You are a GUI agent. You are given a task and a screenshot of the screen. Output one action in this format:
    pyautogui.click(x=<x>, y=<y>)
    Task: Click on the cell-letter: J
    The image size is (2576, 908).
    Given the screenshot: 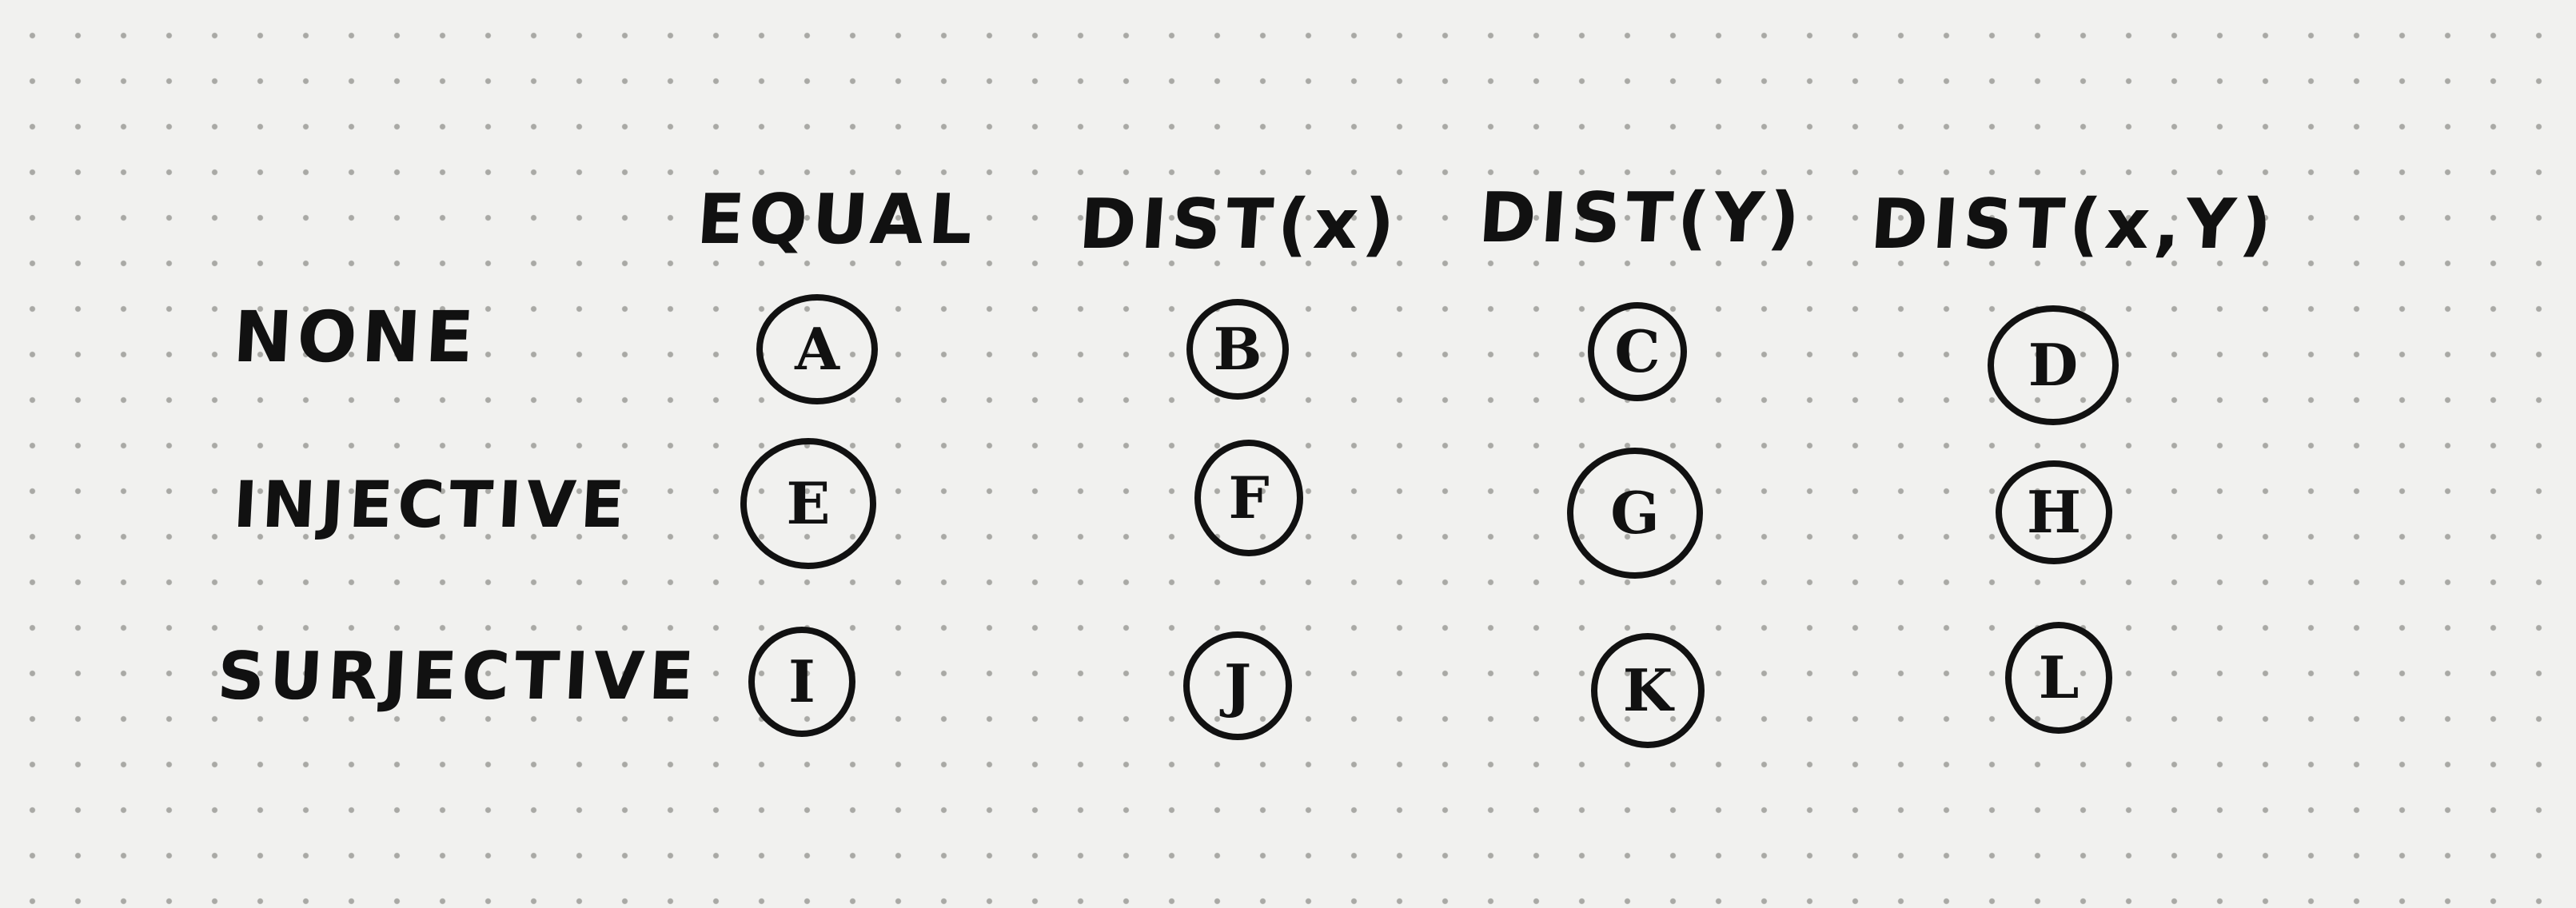 What is the action you would take?
    pyautogui.click(x=1237, y=685)
    